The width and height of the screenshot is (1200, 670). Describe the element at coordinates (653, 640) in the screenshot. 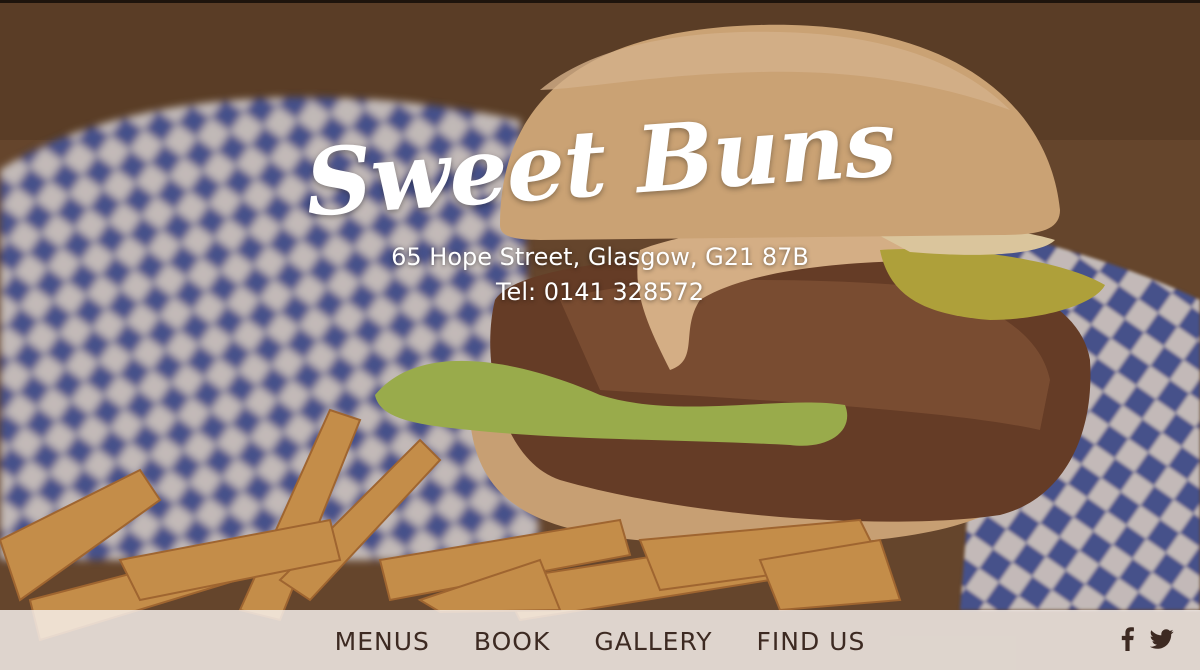

I see `nav-link-gallery: GALLERY` at that location.